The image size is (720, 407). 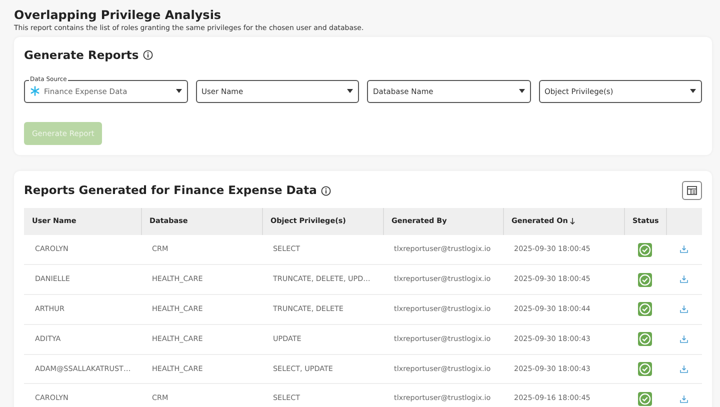 I want to click on columns-button, so click(x=692, y=190).